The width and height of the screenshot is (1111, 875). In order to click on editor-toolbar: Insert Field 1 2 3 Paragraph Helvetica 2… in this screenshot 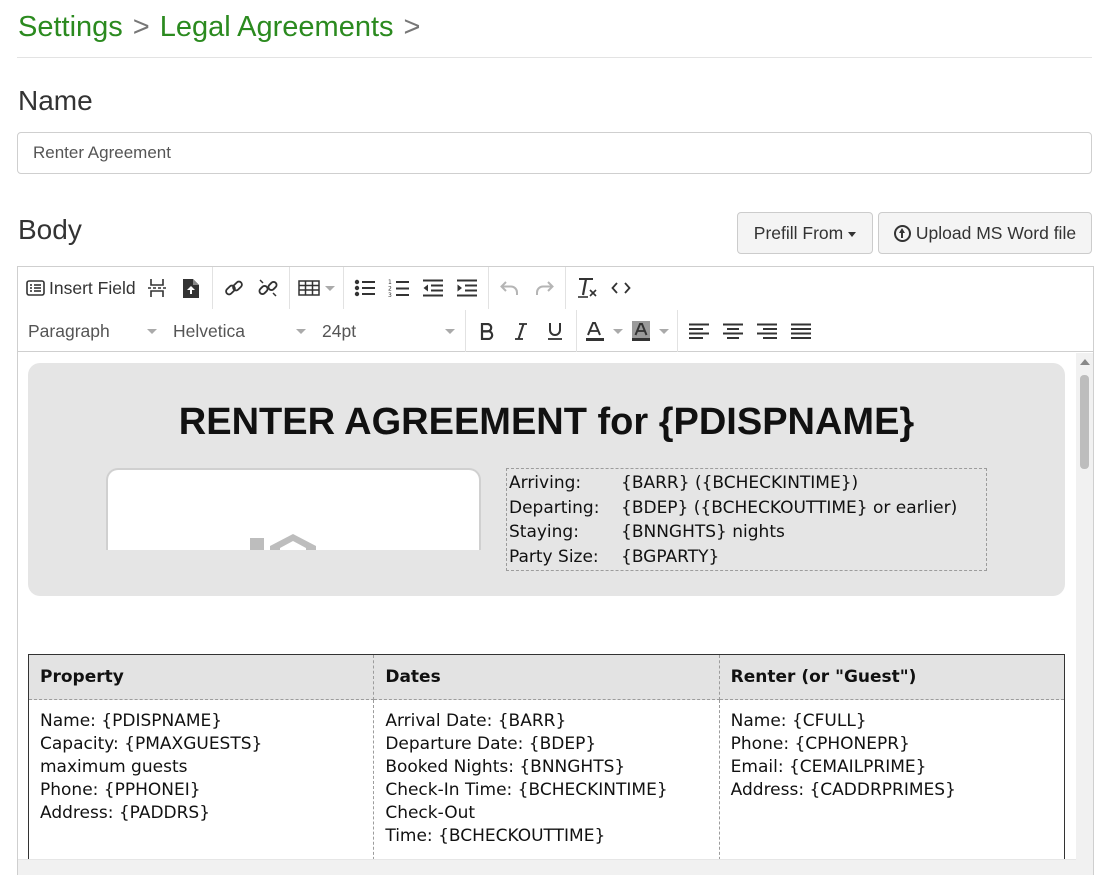, I will do `click(555, 309)`.